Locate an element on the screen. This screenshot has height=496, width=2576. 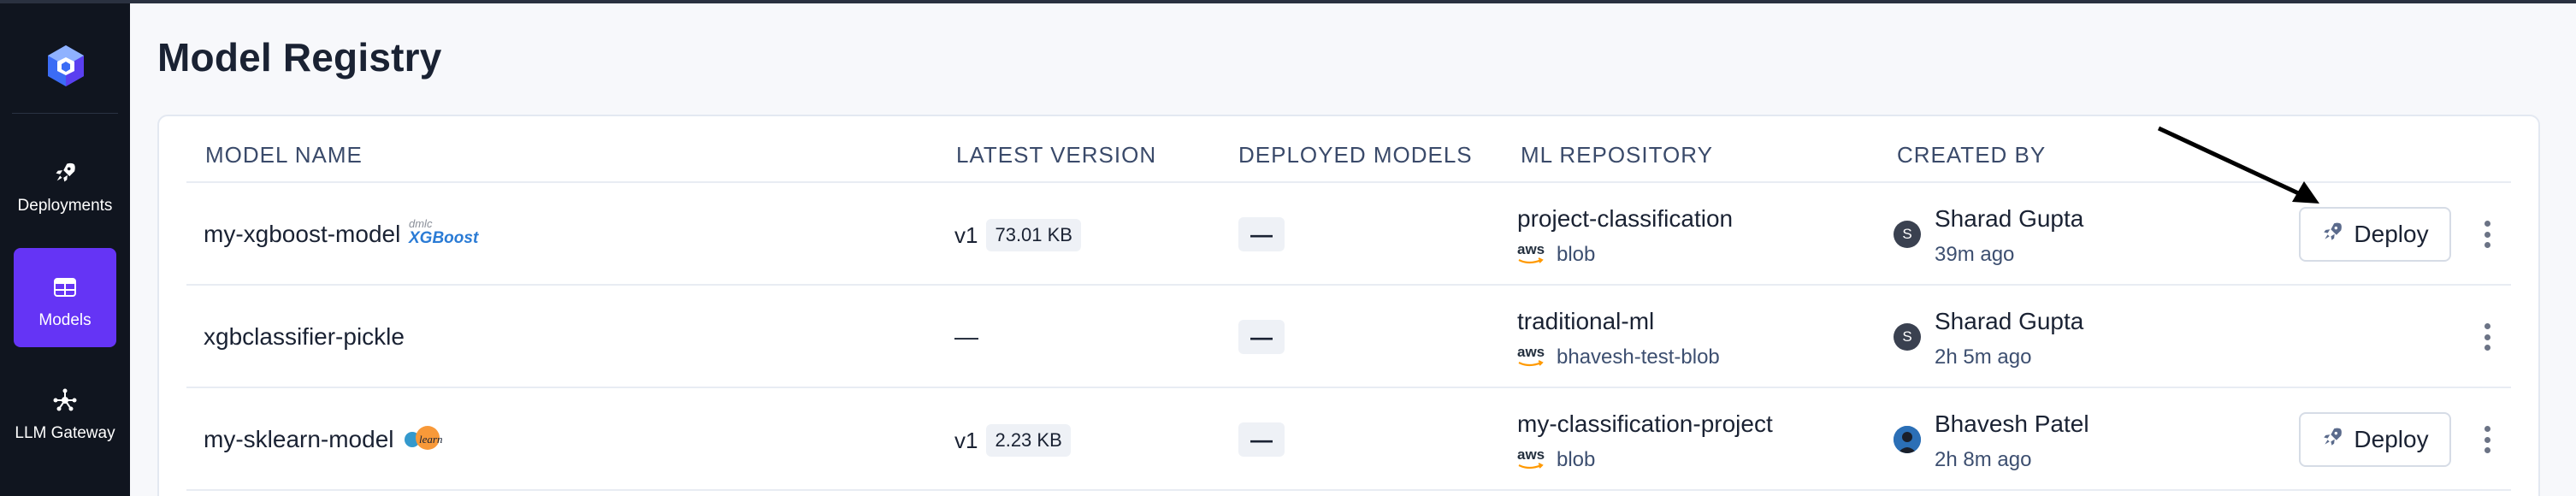
ml-repository-name: my-classification-project is located at coordinates (1645, 424).